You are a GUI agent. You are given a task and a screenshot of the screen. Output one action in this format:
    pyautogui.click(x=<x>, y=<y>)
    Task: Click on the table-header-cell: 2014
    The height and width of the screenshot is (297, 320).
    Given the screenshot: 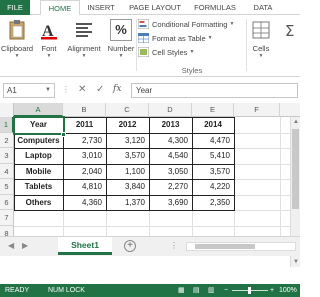 What is the action you would take?
    pyautogui.click(x=213, y=125)
    